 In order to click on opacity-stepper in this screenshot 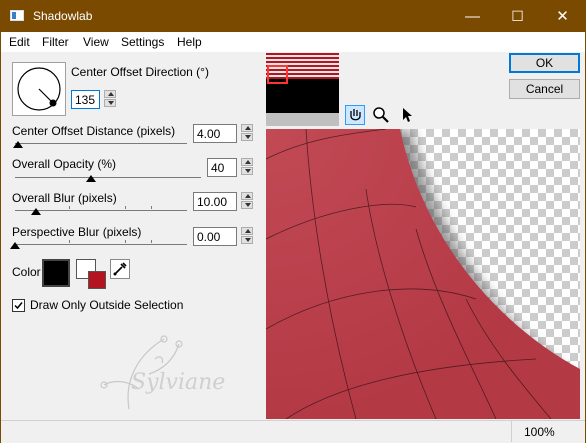, I will do `click(248, 167)`.